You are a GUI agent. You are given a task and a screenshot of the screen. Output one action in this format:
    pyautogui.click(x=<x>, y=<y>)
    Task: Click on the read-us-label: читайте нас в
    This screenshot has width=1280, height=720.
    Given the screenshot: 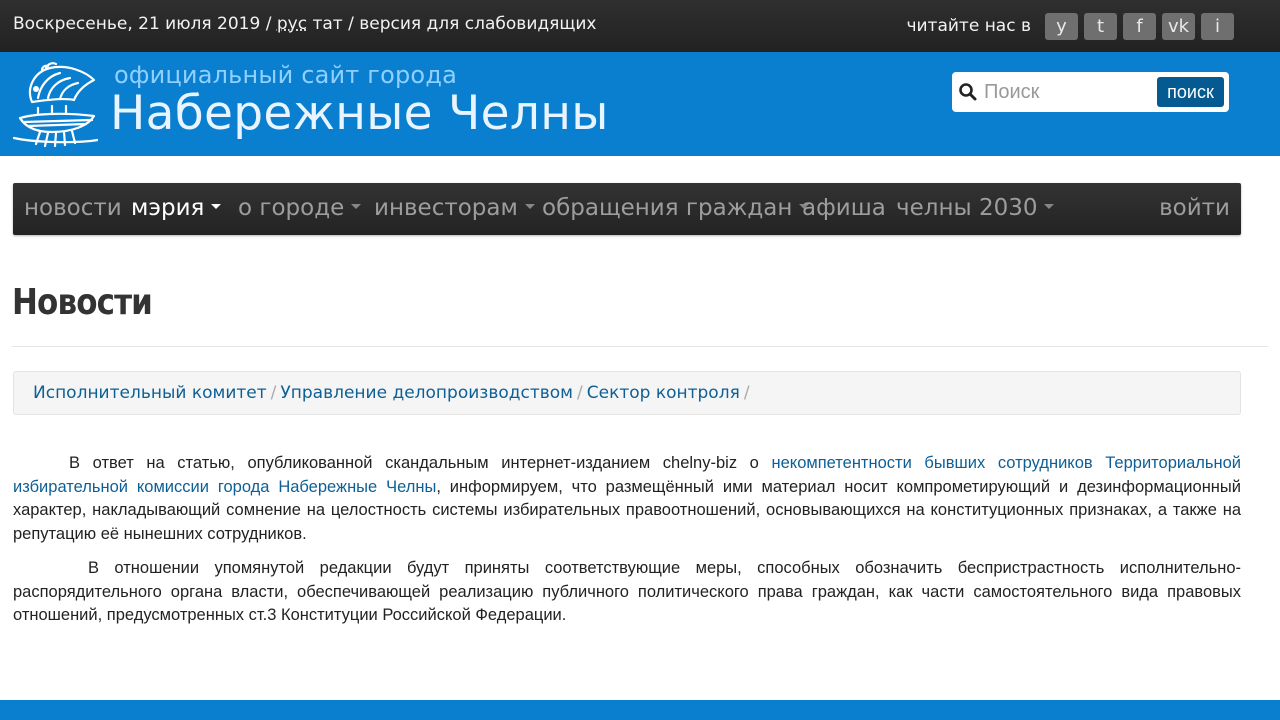 What is the action you would take?
    pyautogui.click(x=968, y=26)
    